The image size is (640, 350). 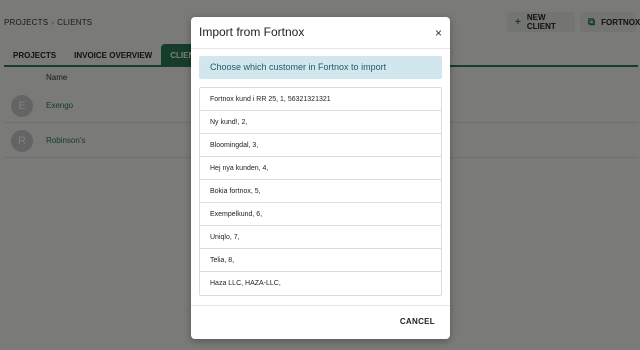 I want to click on list-item: Hej nya kunden, 4,, so click(x=320, y=168).